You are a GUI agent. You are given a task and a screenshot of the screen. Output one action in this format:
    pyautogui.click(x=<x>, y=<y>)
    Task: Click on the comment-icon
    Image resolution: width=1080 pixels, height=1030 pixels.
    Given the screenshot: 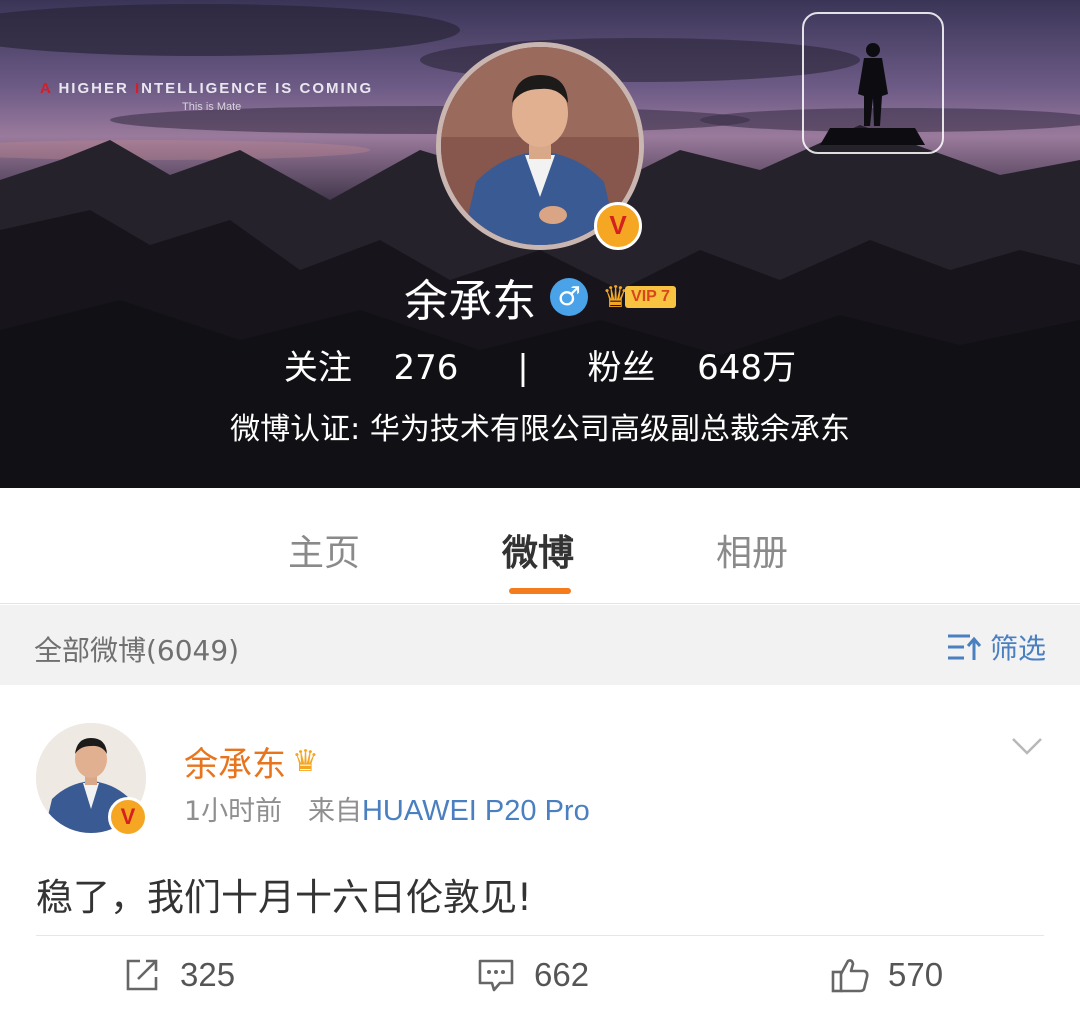 What is the action you would take?
    pyautogui.click(x=496, y=975)
    